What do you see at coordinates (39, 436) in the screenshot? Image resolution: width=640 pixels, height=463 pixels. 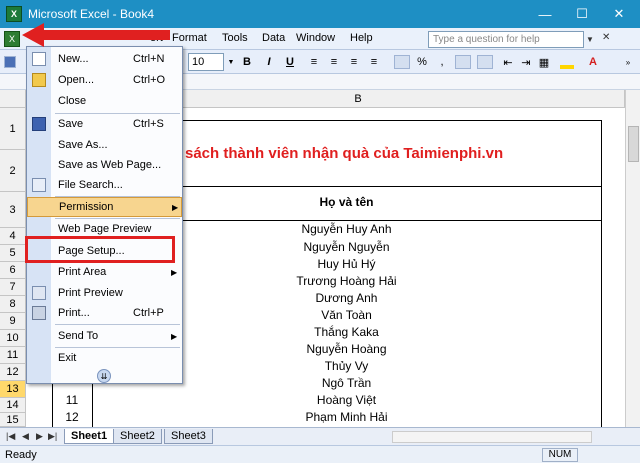 I see `next-sheet-icon: ▶` at bounding box center [39, 436].